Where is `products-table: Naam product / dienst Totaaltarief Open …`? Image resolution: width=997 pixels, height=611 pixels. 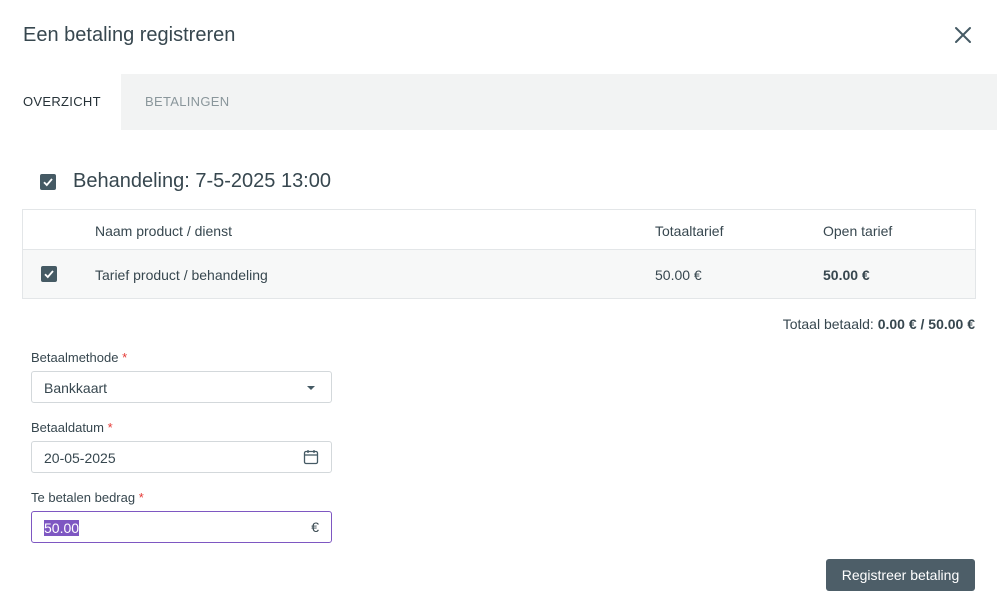
products-table: Naam product / dienst Totaaltarief Open … is located at coordinates (499, 254).